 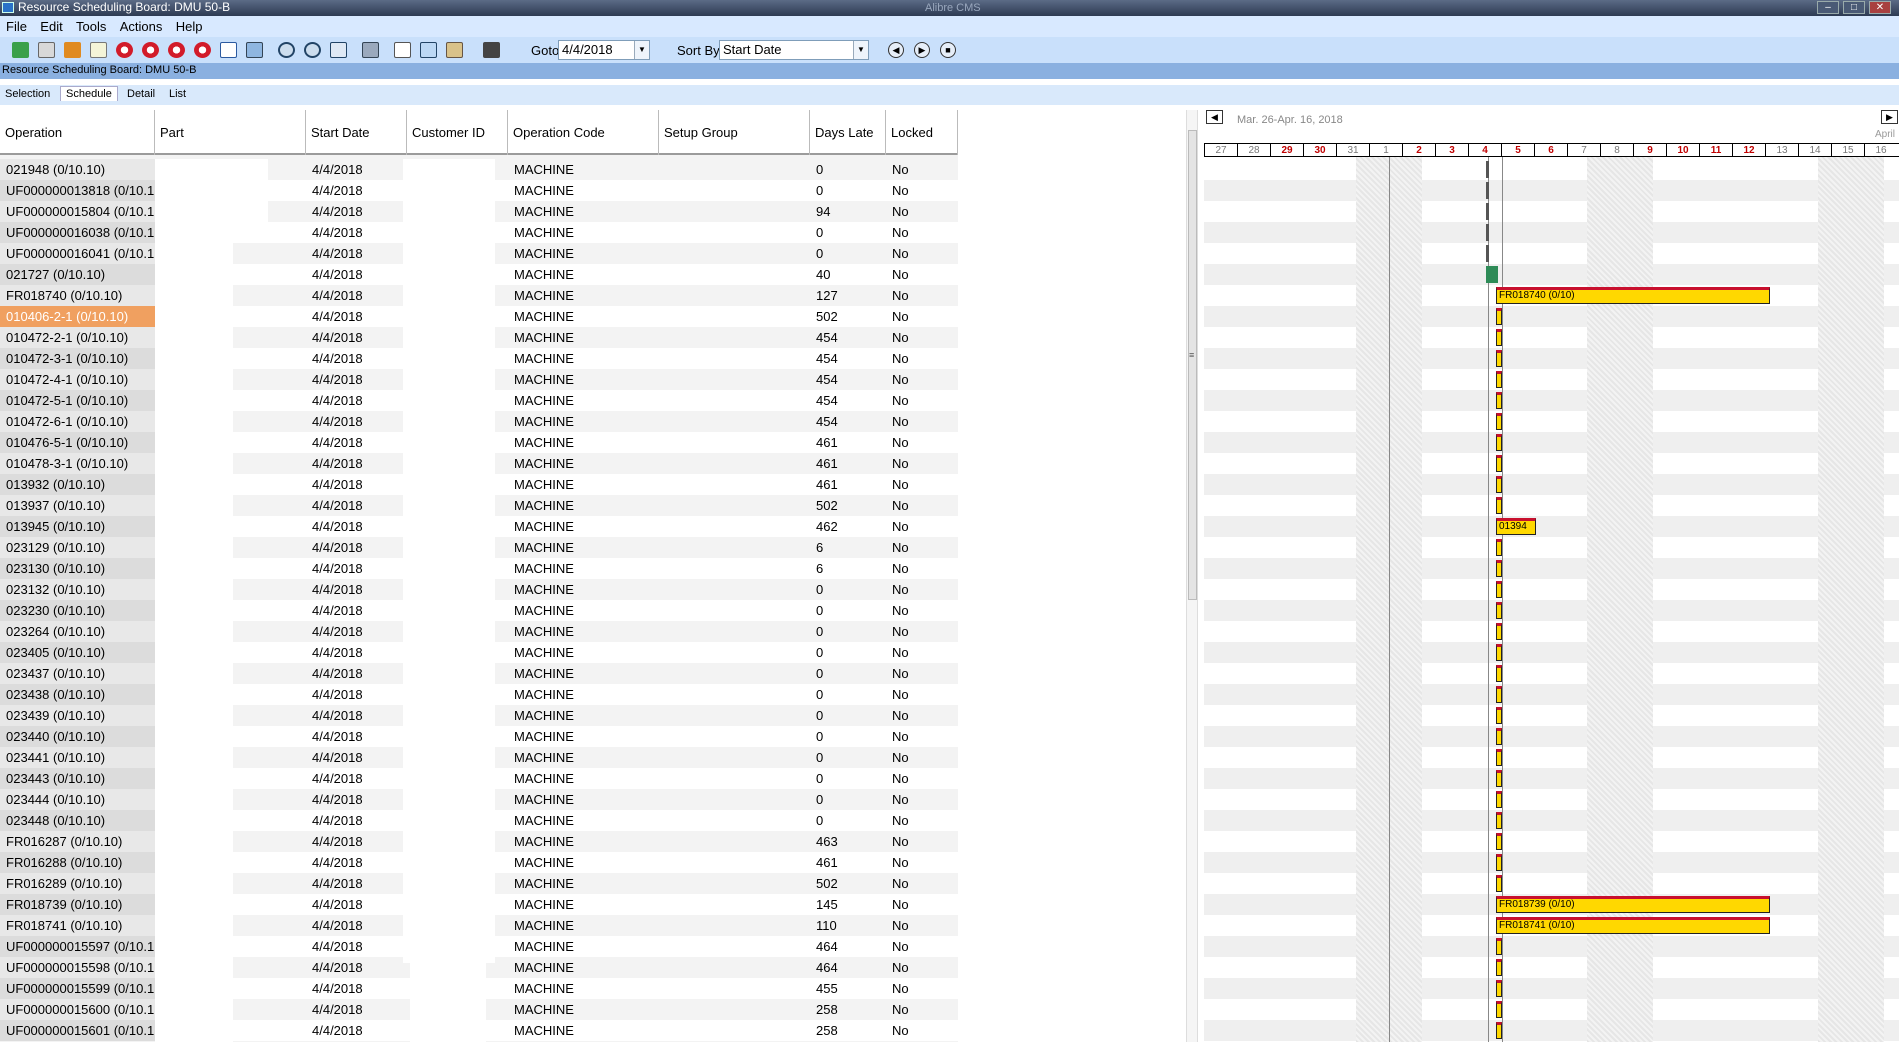 I want to click on tab-detail: Detail, so click(x=141, y=94).